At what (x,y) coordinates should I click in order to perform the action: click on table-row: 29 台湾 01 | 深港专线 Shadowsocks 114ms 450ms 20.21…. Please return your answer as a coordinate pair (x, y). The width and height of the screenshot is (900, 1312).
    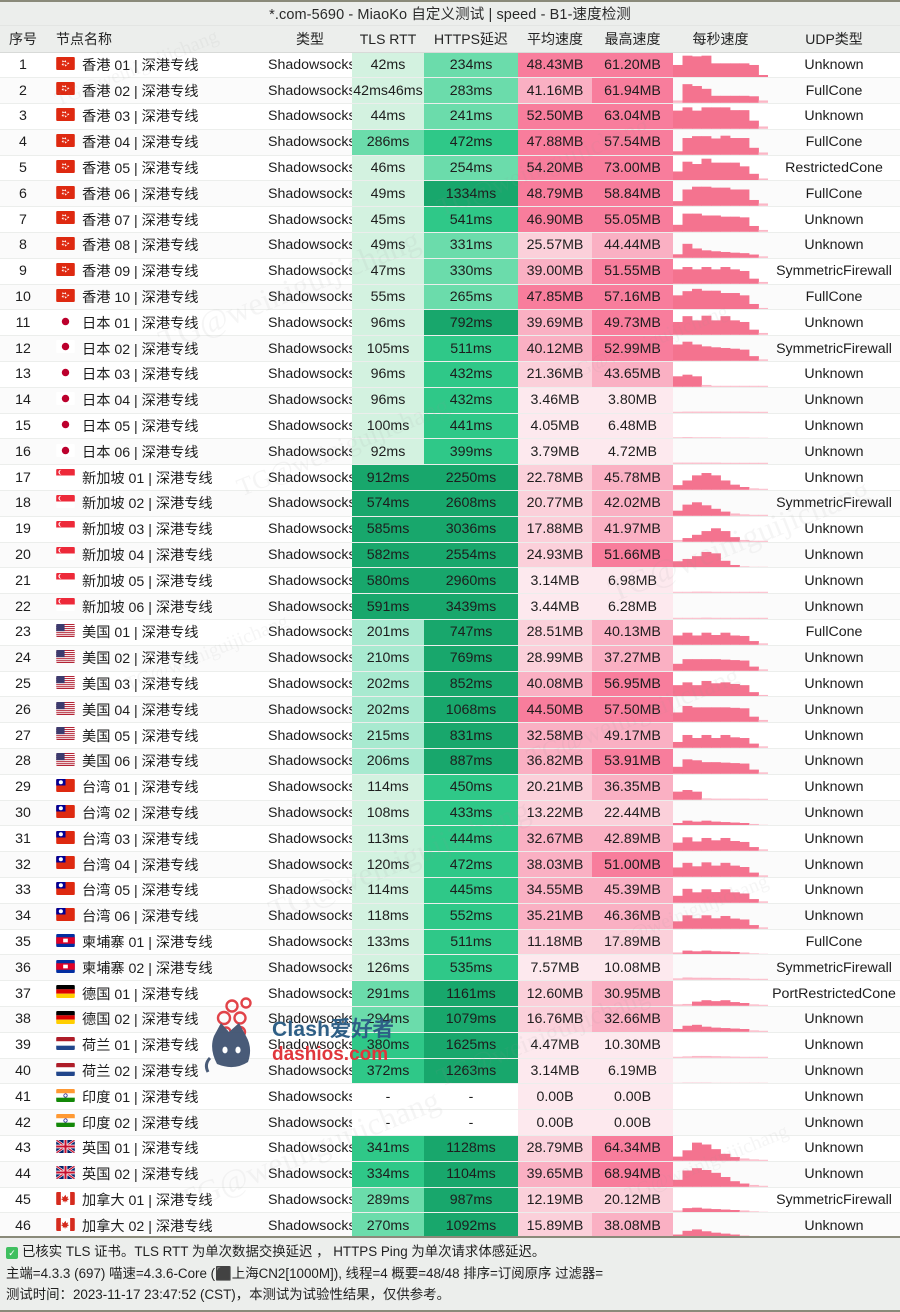
    Looking at the image, I should click on (450, 787).